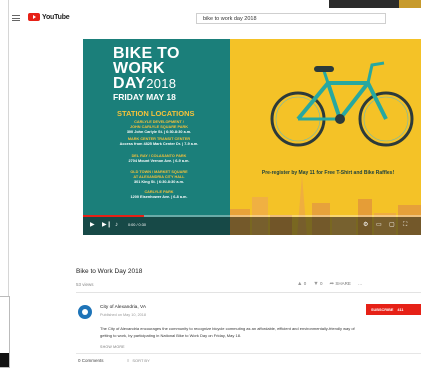  What do you see at coordinates (56, 17) in the screenshot?
I see `logo-text: YouTube` at bounding box center [56, 17].